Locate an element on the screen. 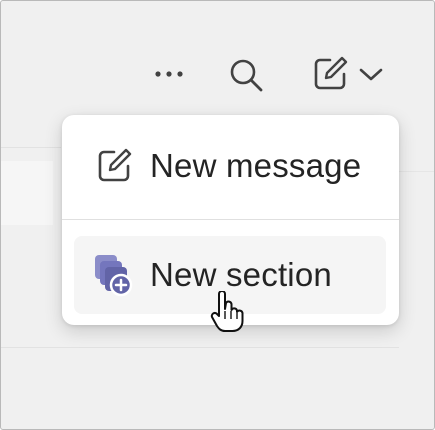  new-section-icon is located at coordinates (114, 275).